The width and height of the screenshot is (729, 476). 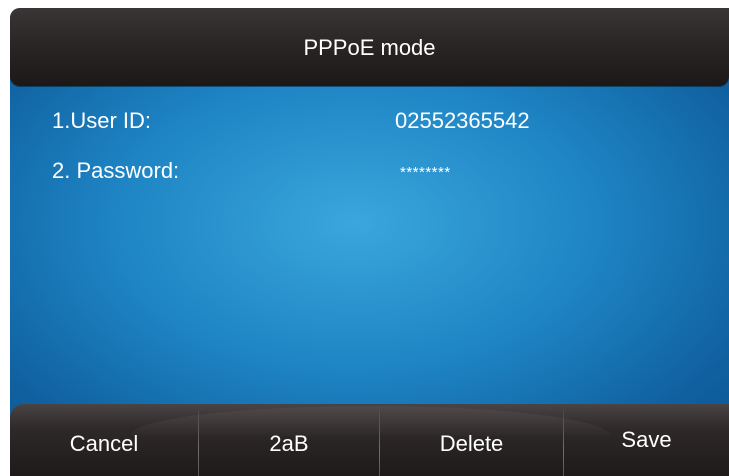 I want to click on password-masked-value: ********, so click(x=425, y=172).